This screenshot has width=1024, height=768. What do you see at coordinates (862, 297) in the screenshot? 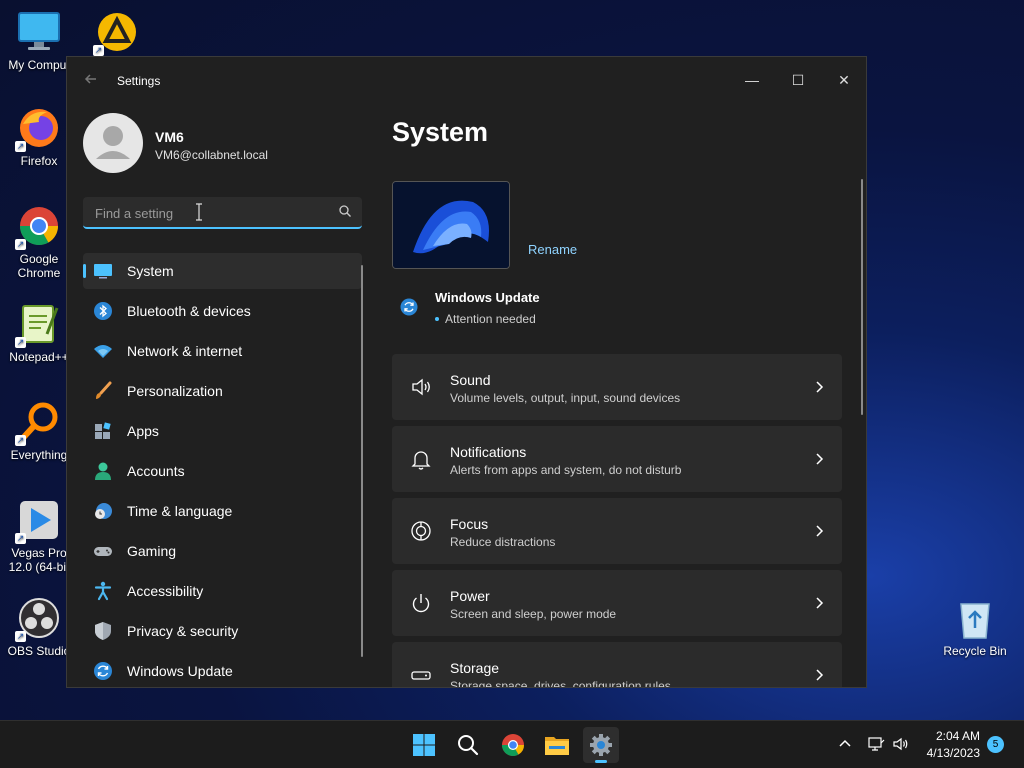
I see `content-scrollbar` at bounding box center [862, 297].